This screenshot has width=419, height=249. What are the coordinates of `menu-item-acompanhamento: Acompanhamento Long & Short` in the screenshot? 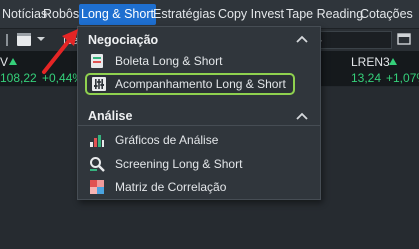 It's located at (190, 84).